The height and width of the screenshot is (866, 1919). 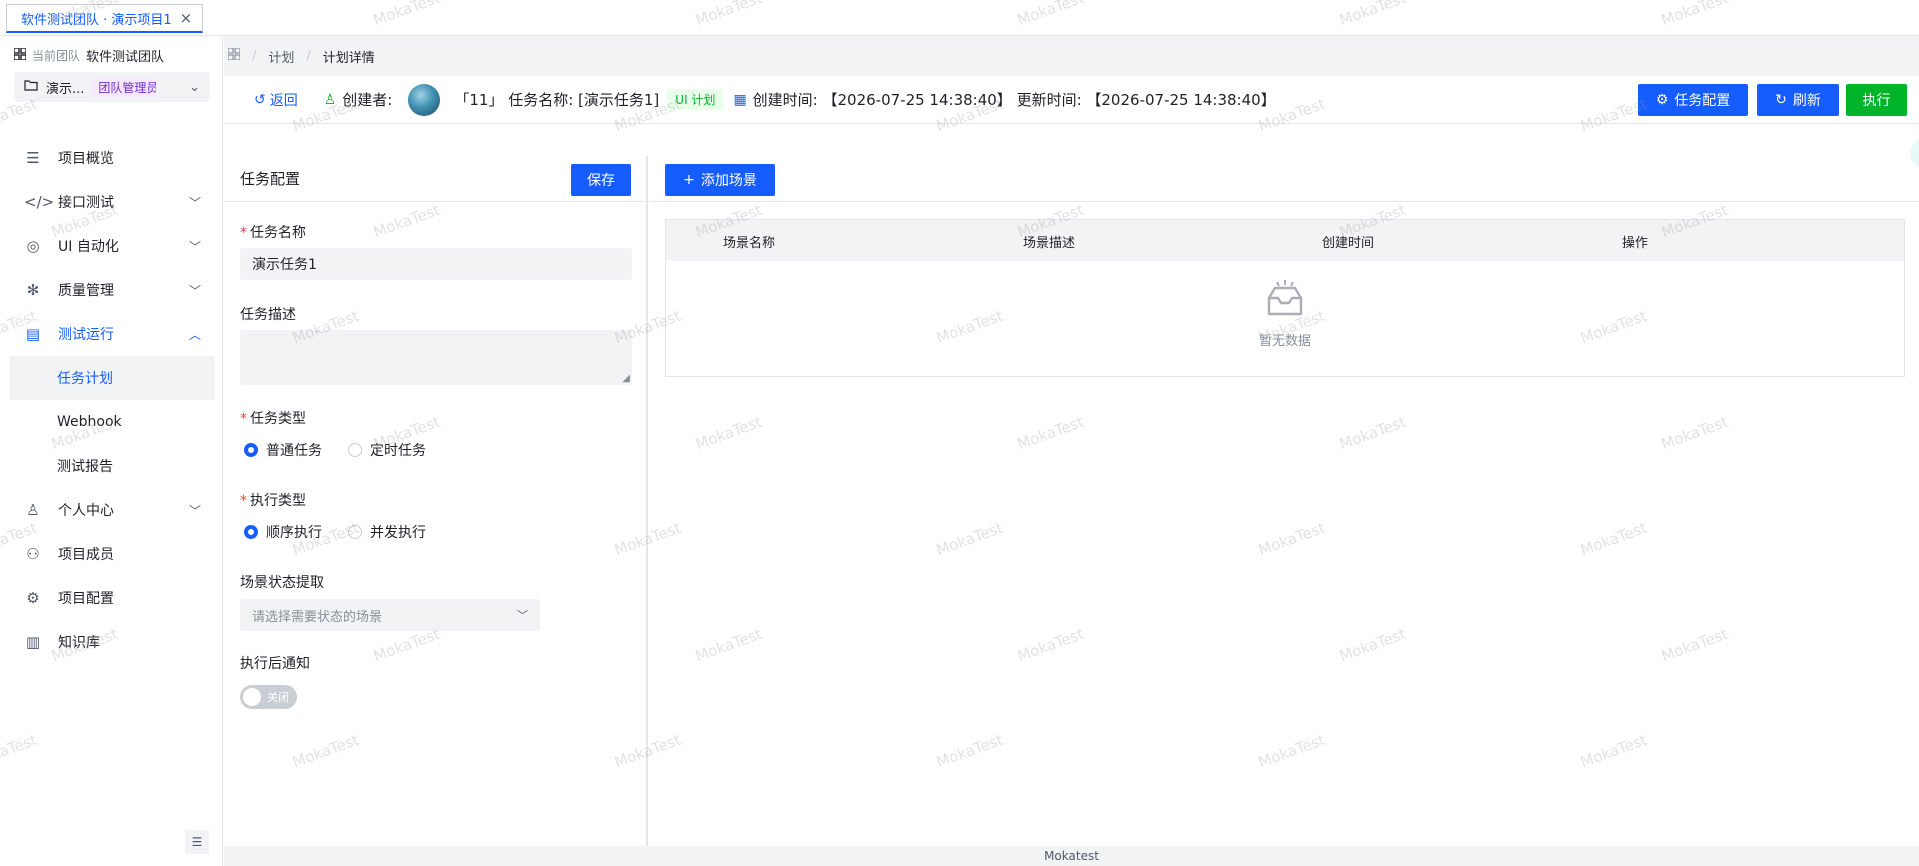 What do you see at coordinates (740, 99) in the screenshot?
I see `calendar-icon: ▦` at bounding box center [740, 99].